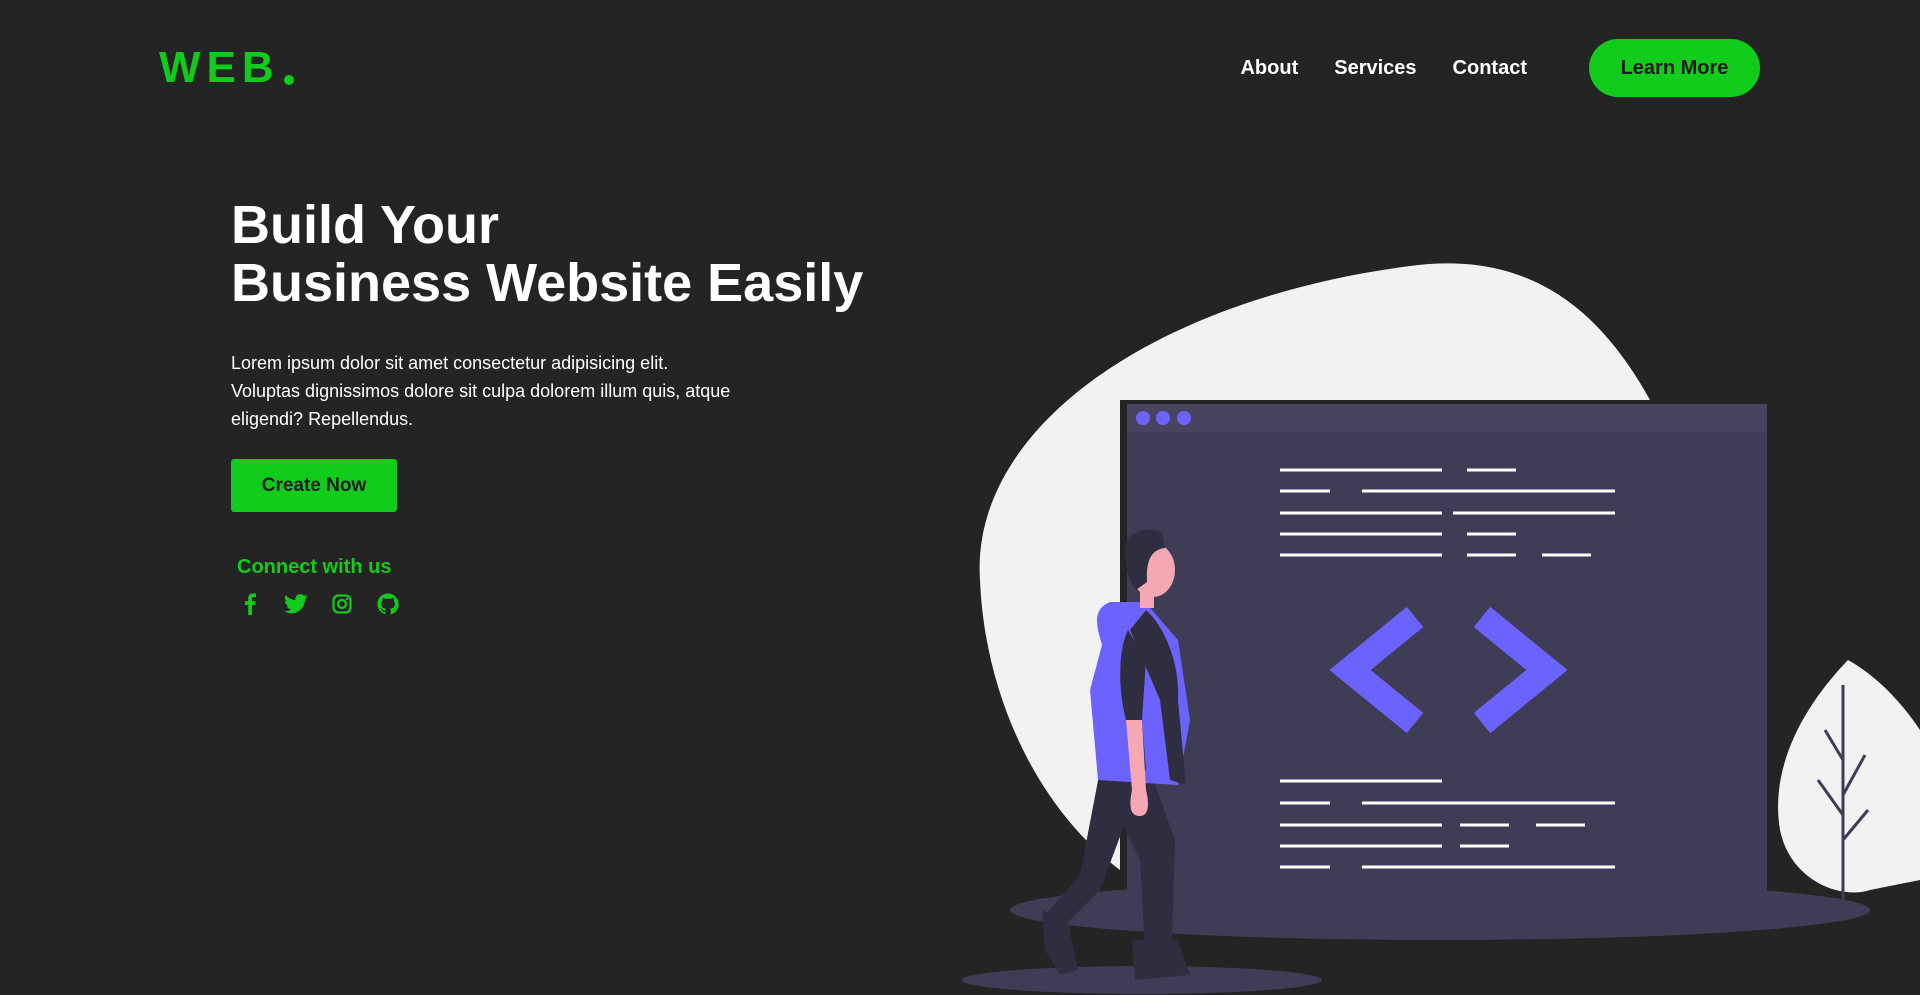  I want to click on twitter-icon, so click(296, 604).